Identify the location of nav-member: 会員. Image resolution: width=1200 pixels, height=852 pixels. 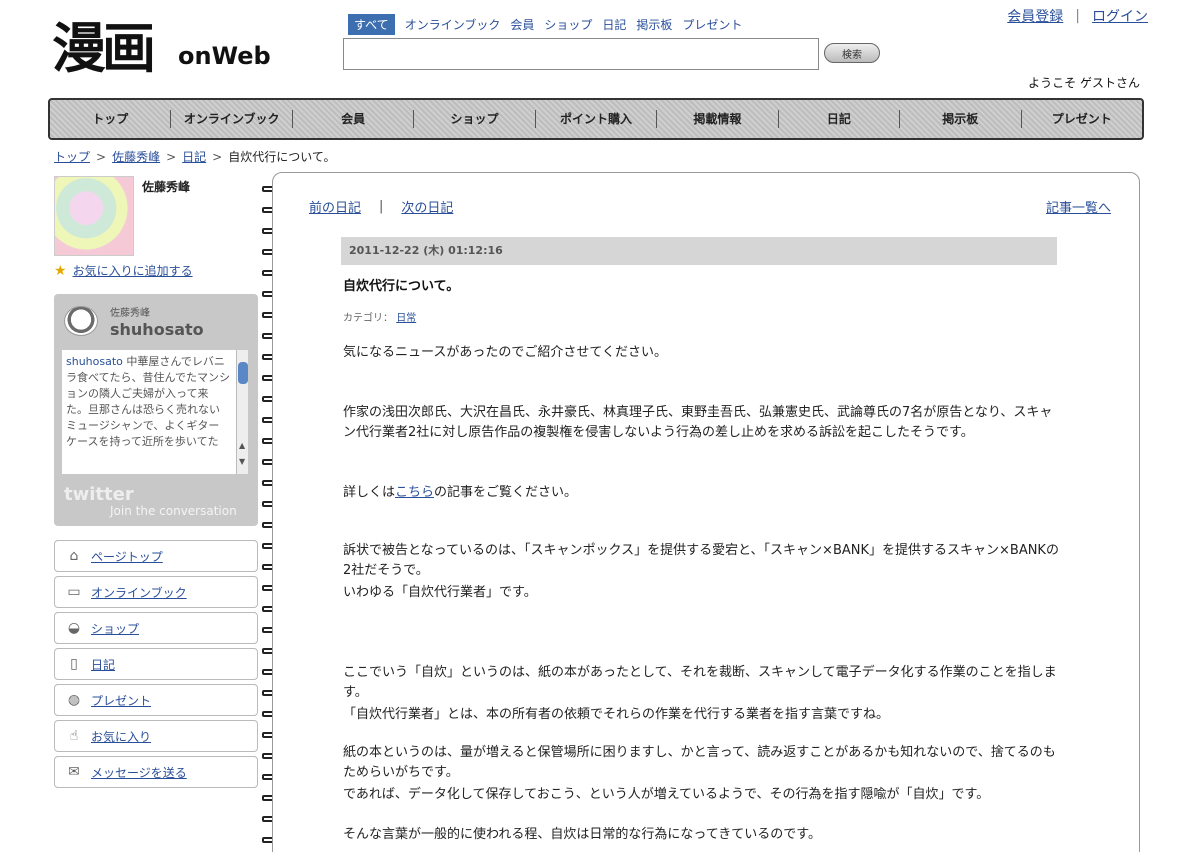
(354, 119).